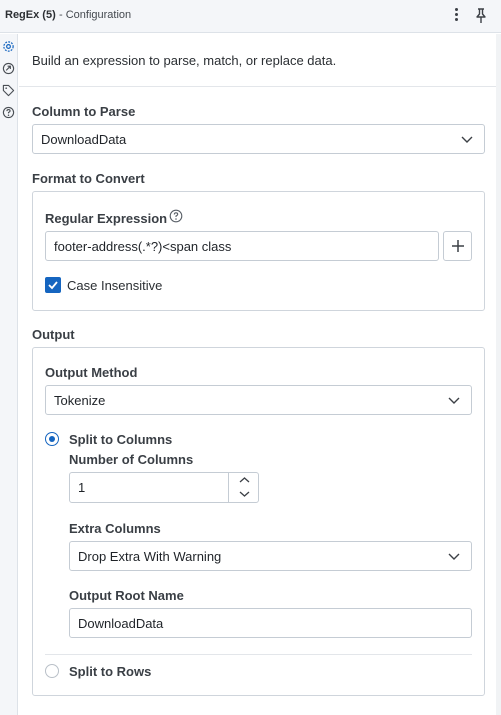 Image resolution: width=501 pixels, height=715 pixels. What do you see at coordinates (121, 623) in the screenshot?
I see `output-root-name-value: DownloadData` at bounding box center [121, 623].